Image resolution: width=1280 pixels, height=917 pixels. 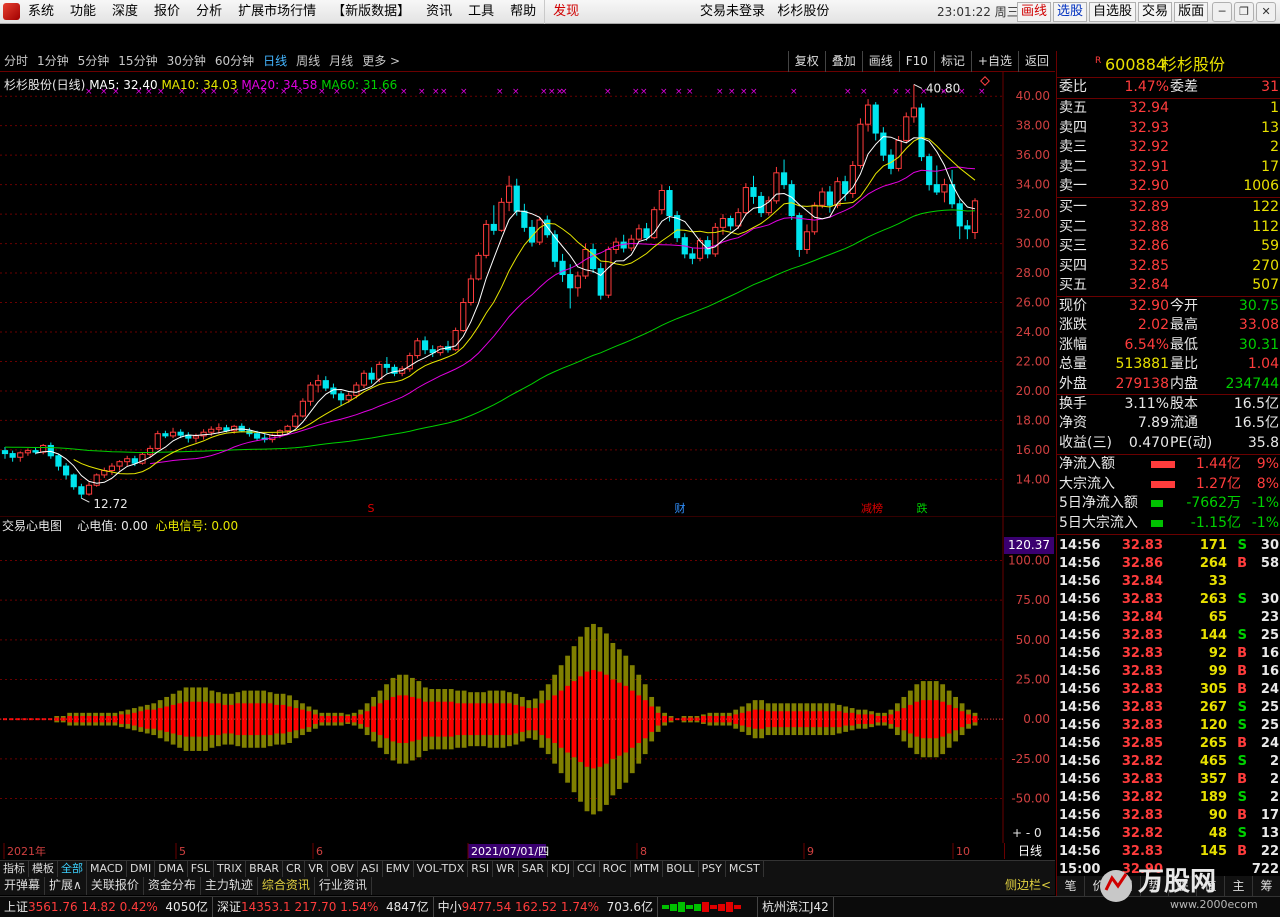 What do you see at coordinates (1222, 12) in the screenshot?
I see `minimize-icon: ─` at bounding box center [1222, 12].